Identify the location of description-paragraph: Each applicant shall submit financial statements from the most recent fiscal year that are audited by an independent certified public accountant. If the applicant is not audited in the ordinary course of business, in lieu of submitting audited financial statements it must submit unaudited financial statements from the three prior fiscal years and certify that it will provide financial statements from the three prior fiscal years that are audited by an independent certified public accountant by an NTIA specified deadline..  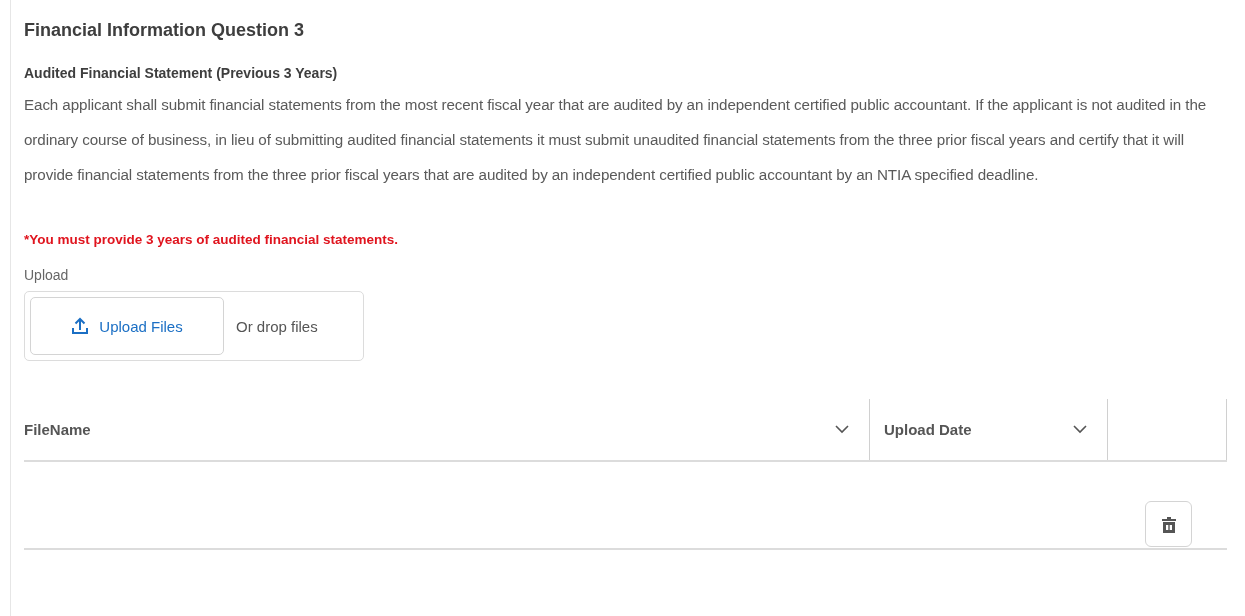
(616, 140).